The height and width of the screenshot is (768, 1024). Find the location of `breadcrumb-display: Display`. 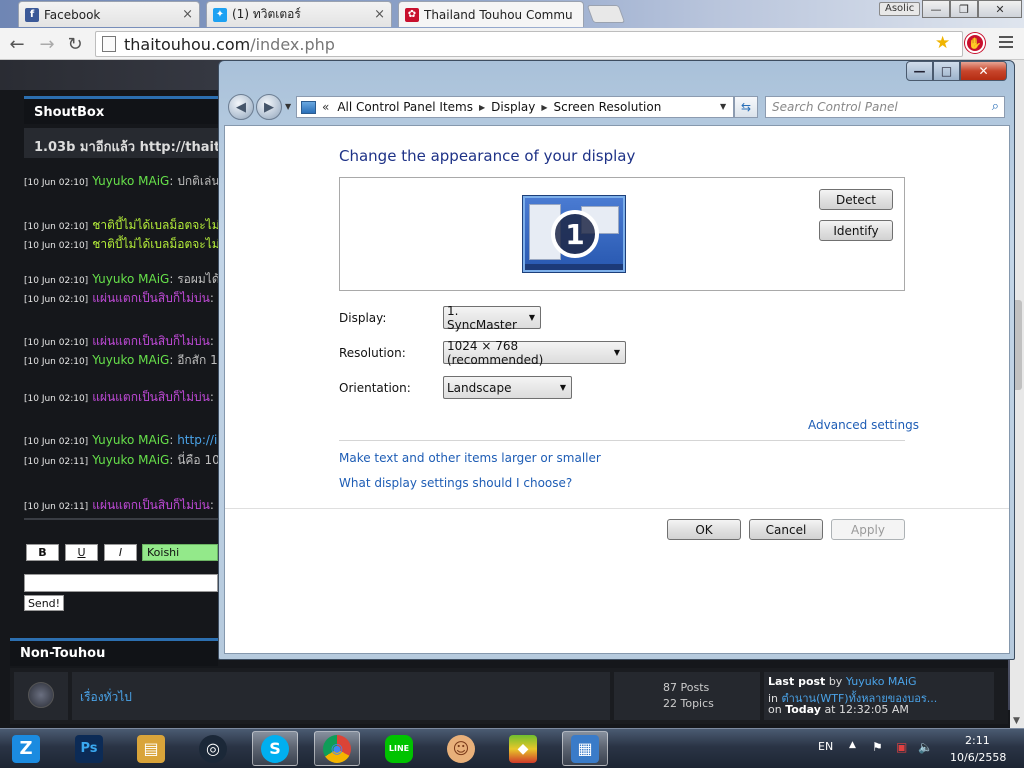

breadcrumb-display: Display is located at coordinates (513, 107).